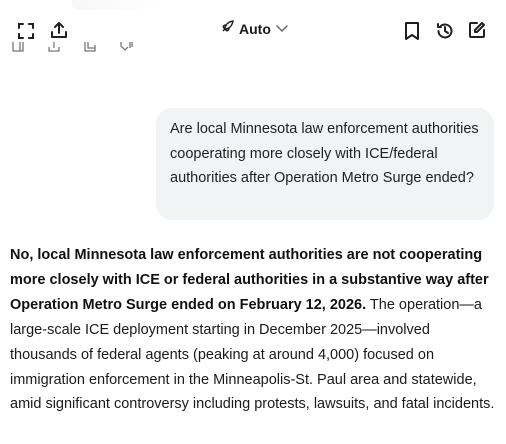 The width and height of the screenshot is (506, 444). What do you see at coordinates (26, 31) in the screenshot?
I see `expand-icon` at bounding box center [26, 31].